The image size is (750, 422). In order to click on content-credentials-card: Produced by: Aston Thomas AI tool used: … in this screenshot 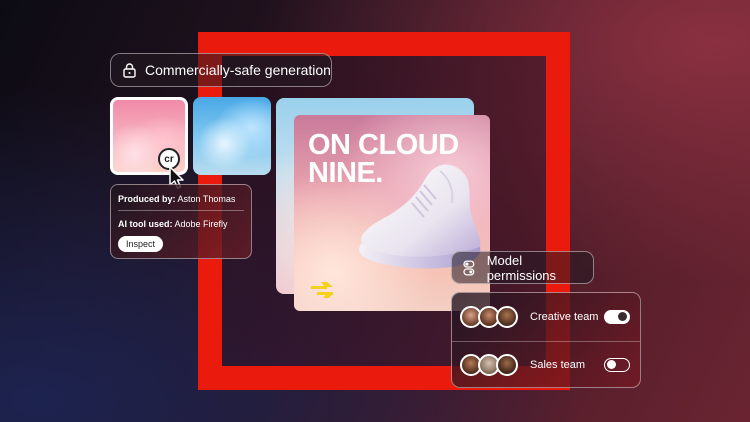, I will do `click(181, 221)`.